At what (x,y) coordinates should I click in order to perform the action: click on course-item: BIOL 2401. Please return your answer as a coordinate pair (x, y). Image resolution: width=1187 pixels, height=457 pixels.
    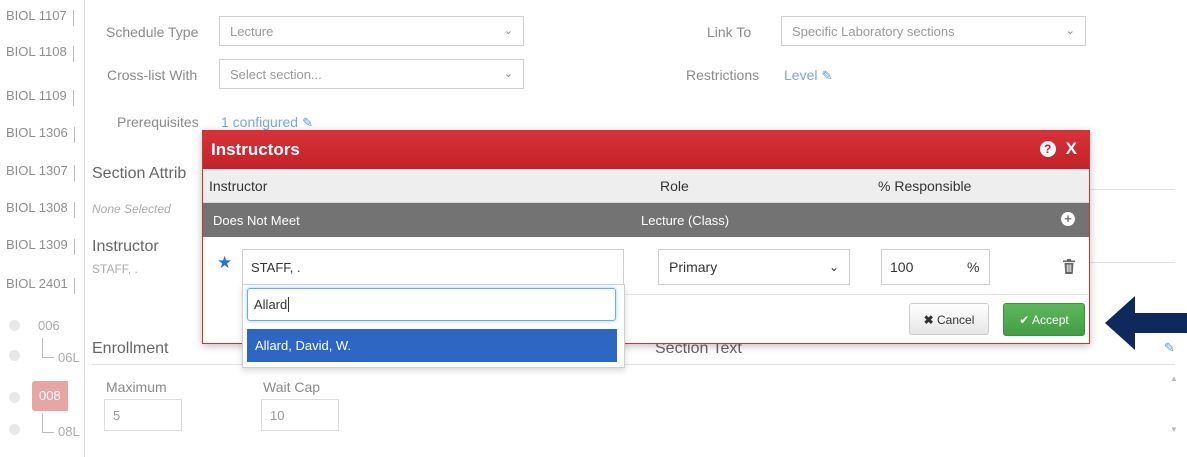
    Looking at the image, I should click on (40, 285).